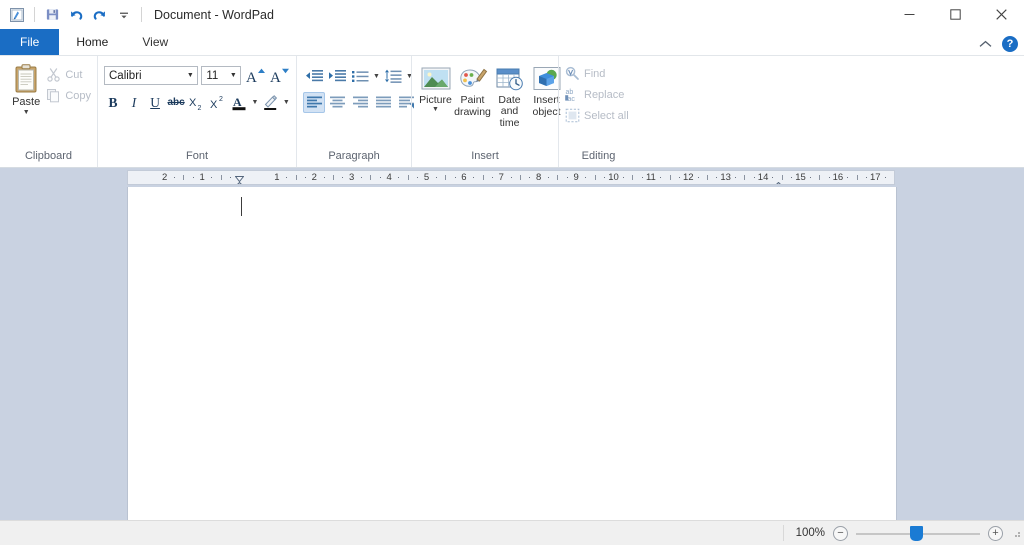 The width and height of the screenshot is (1024, 545). What do you see at coordinates (376, 76) in the screenshot?
I see `bullets-caret: ▼` at bounding box center [376, 76].